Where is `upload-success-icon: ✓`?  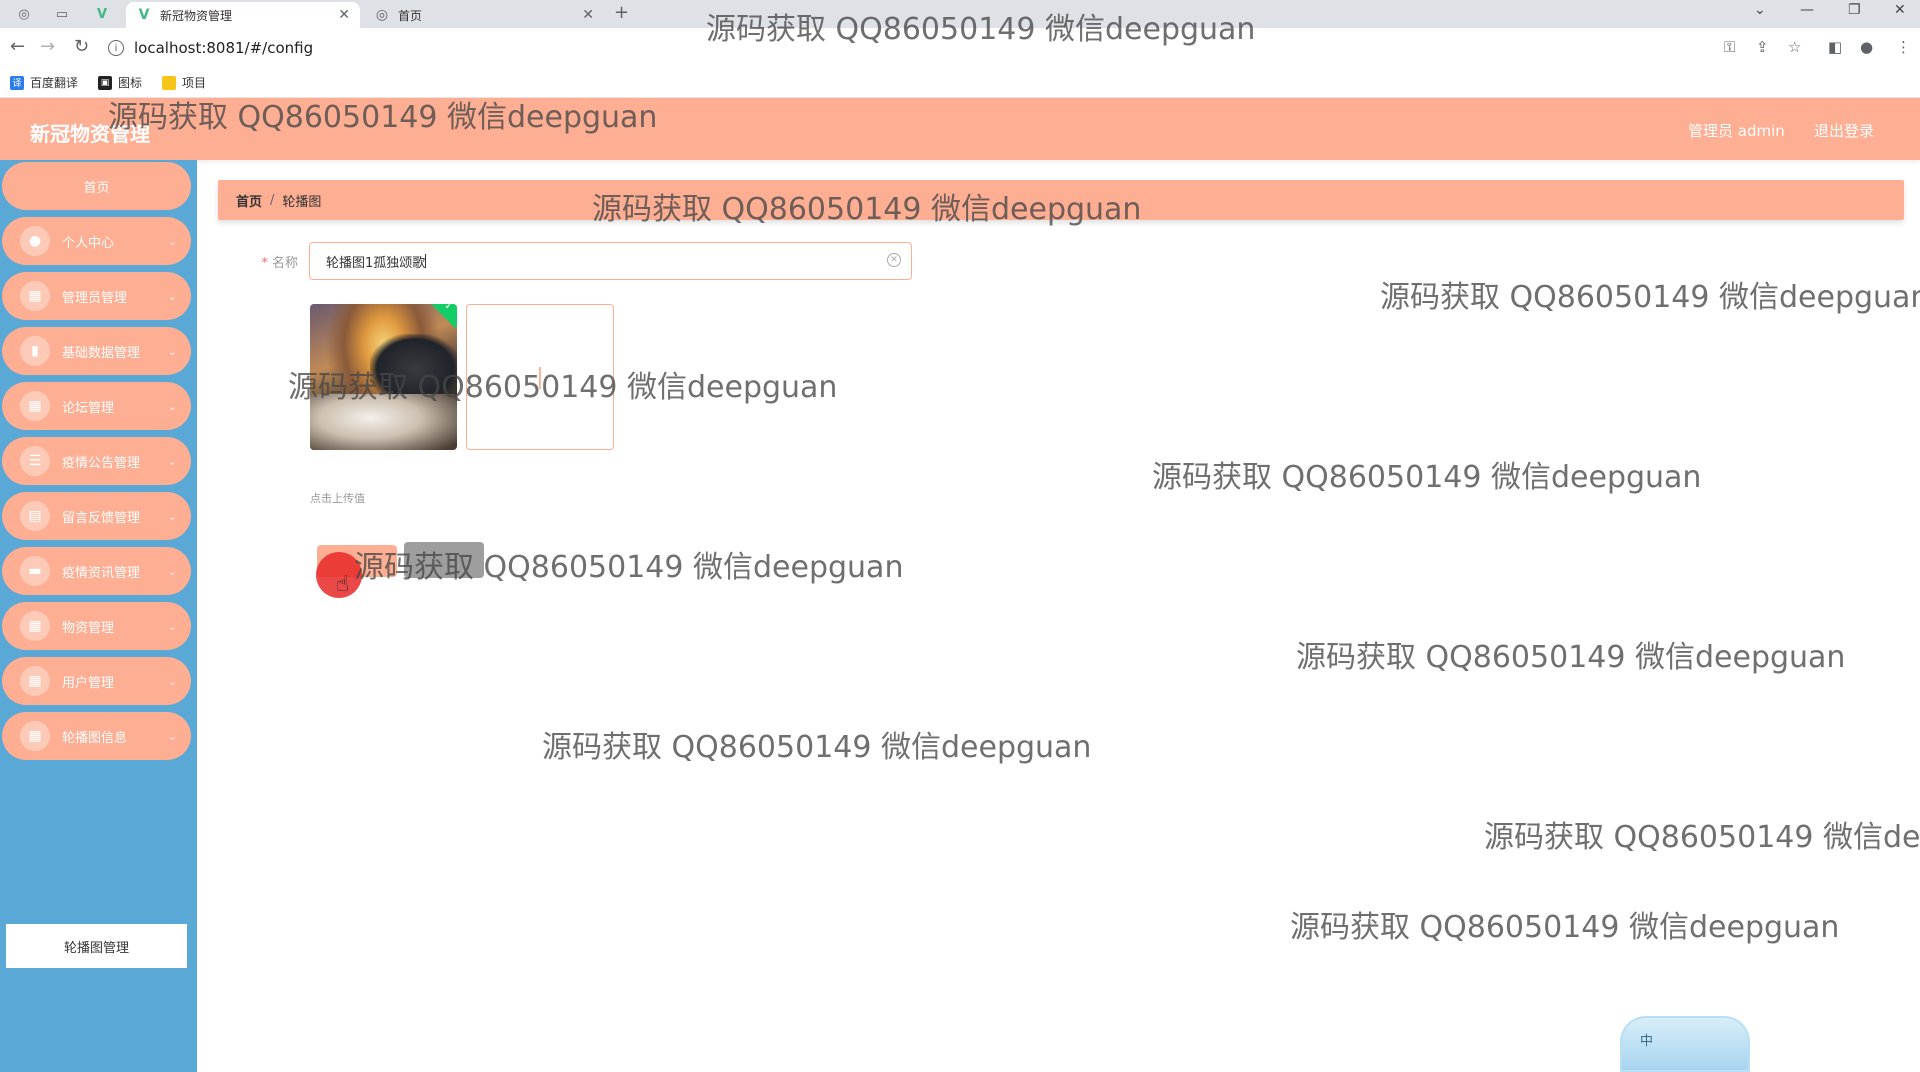 upload-success-icon: ✓ is located at coordinates (441, 316).